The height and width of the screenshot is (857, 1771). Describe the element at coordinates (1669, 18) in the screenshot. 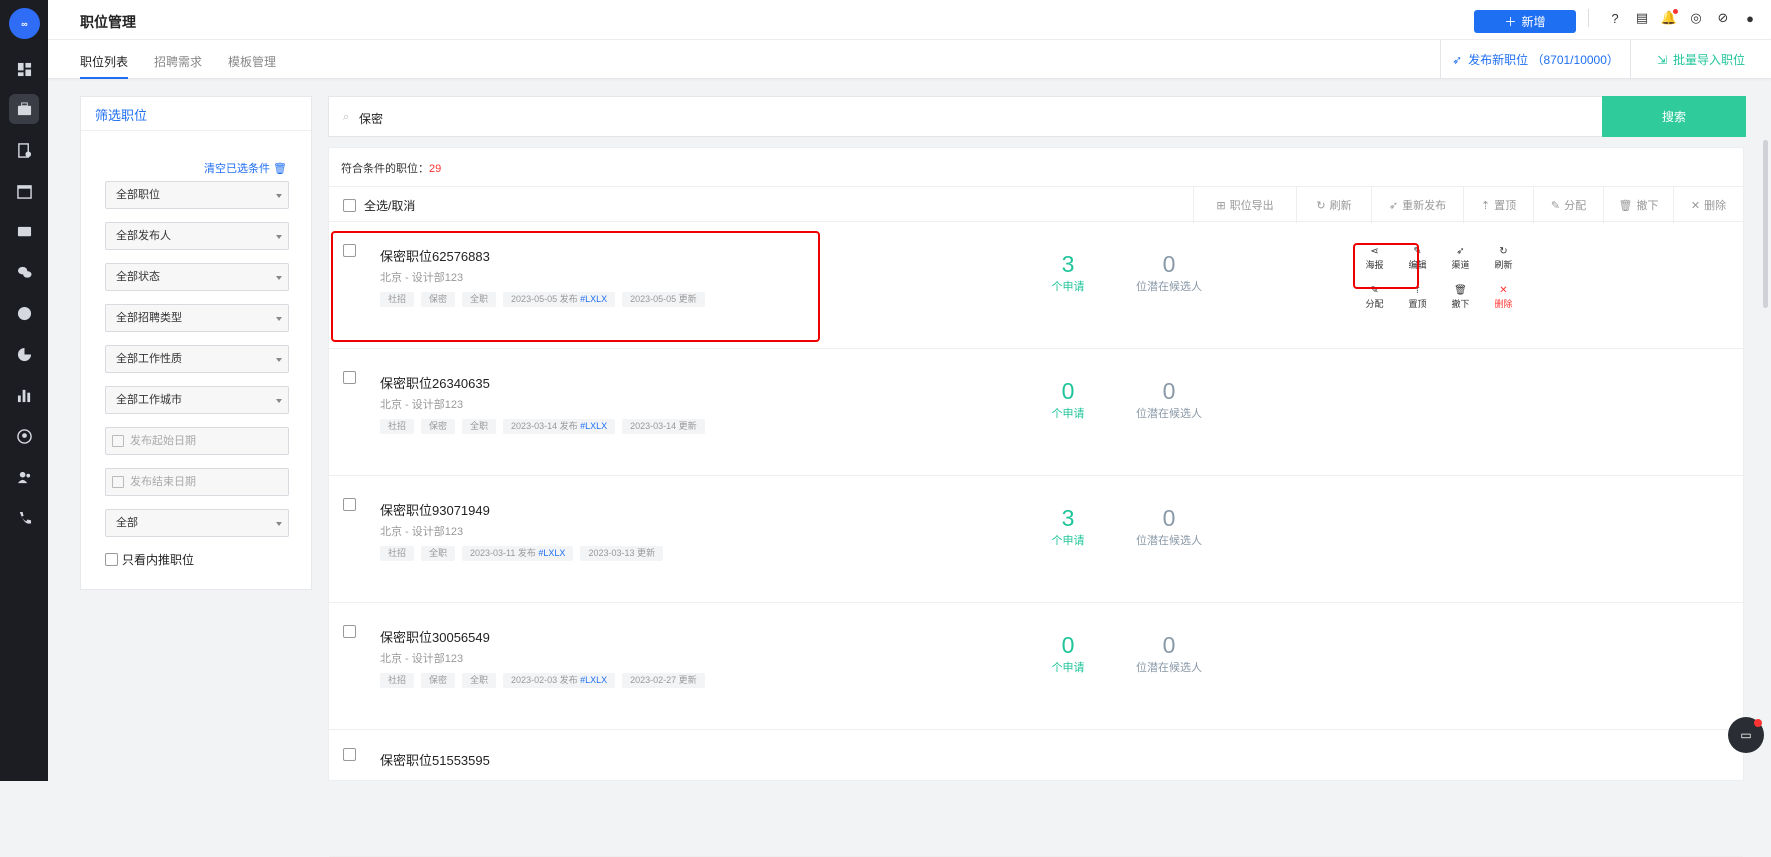

I see `bell-icon: 🔔` at that location.